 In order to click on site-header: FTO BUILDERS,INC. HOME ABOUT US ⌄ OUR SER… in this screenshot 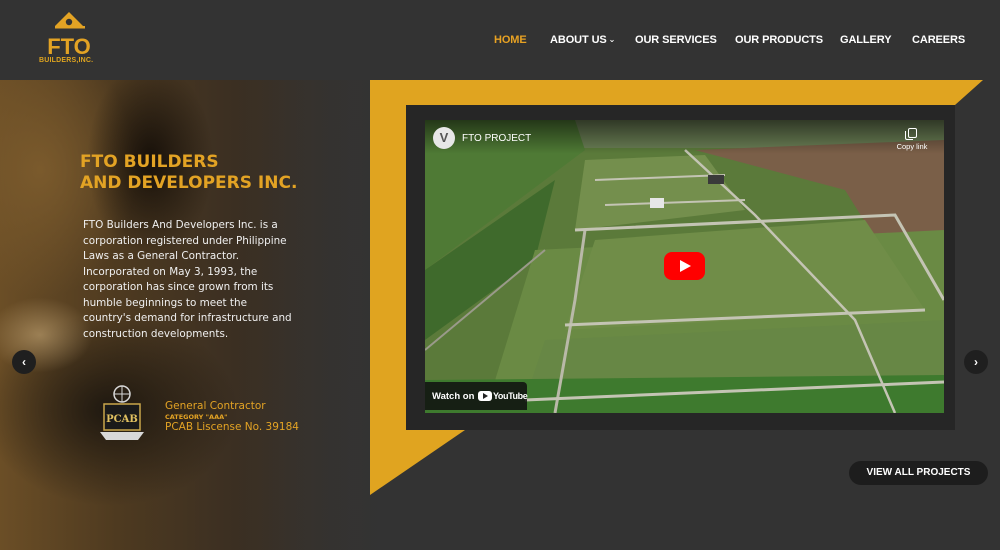, I will do `click(500, 40)`.